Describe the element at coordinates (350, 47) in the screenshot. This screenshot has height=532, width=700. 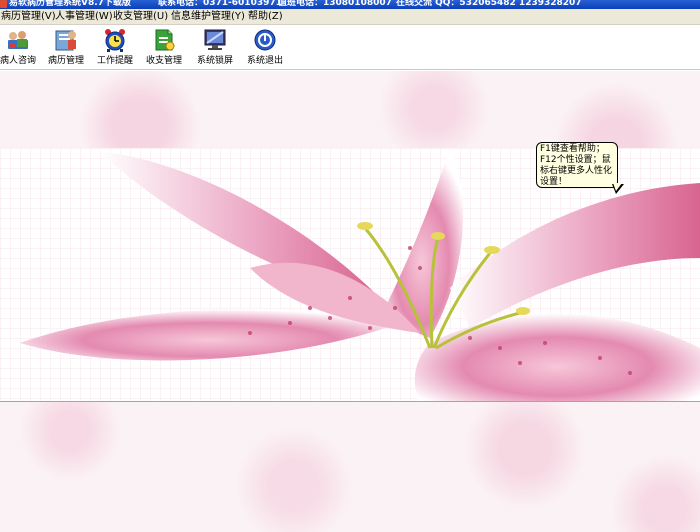
I see `toolbar: 病人咨询 病历管理 工作提醒 收支管理 系统锁屏 系统退出` at that location.